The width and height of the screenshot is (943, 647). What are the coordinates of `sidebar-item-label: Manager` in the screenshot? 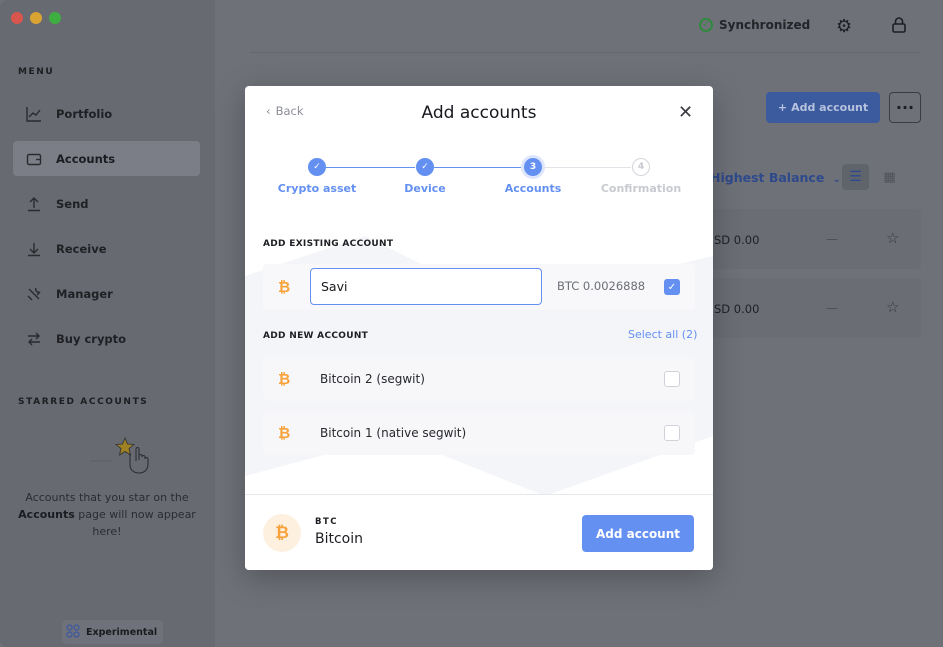 It's located at (84, 293).